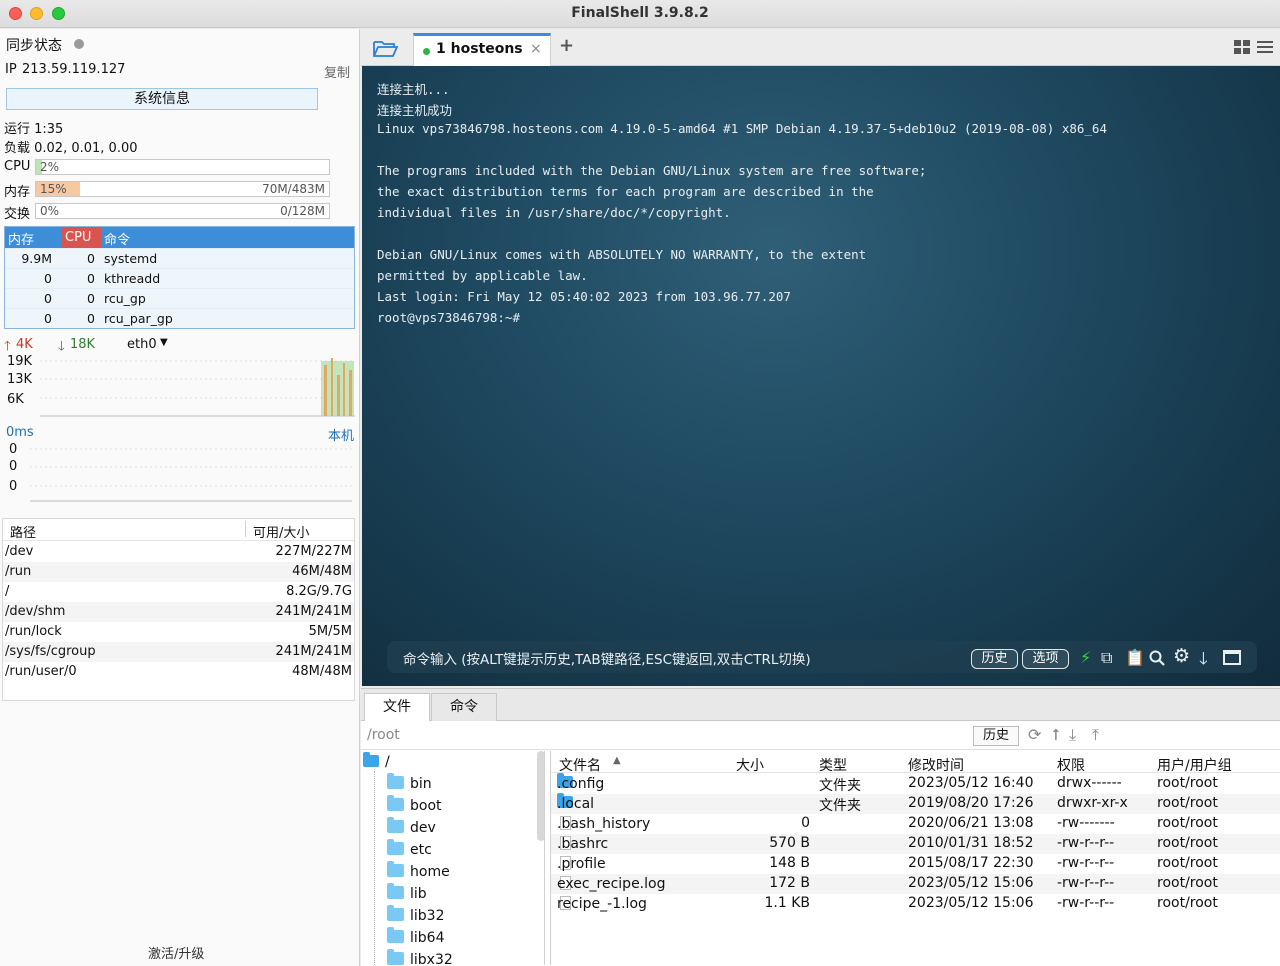 This screenshot has width=1280, height=966. Describe the element at coordinates (464, 707) in the screenshot. I see `tab-commands: 命令` at that location.